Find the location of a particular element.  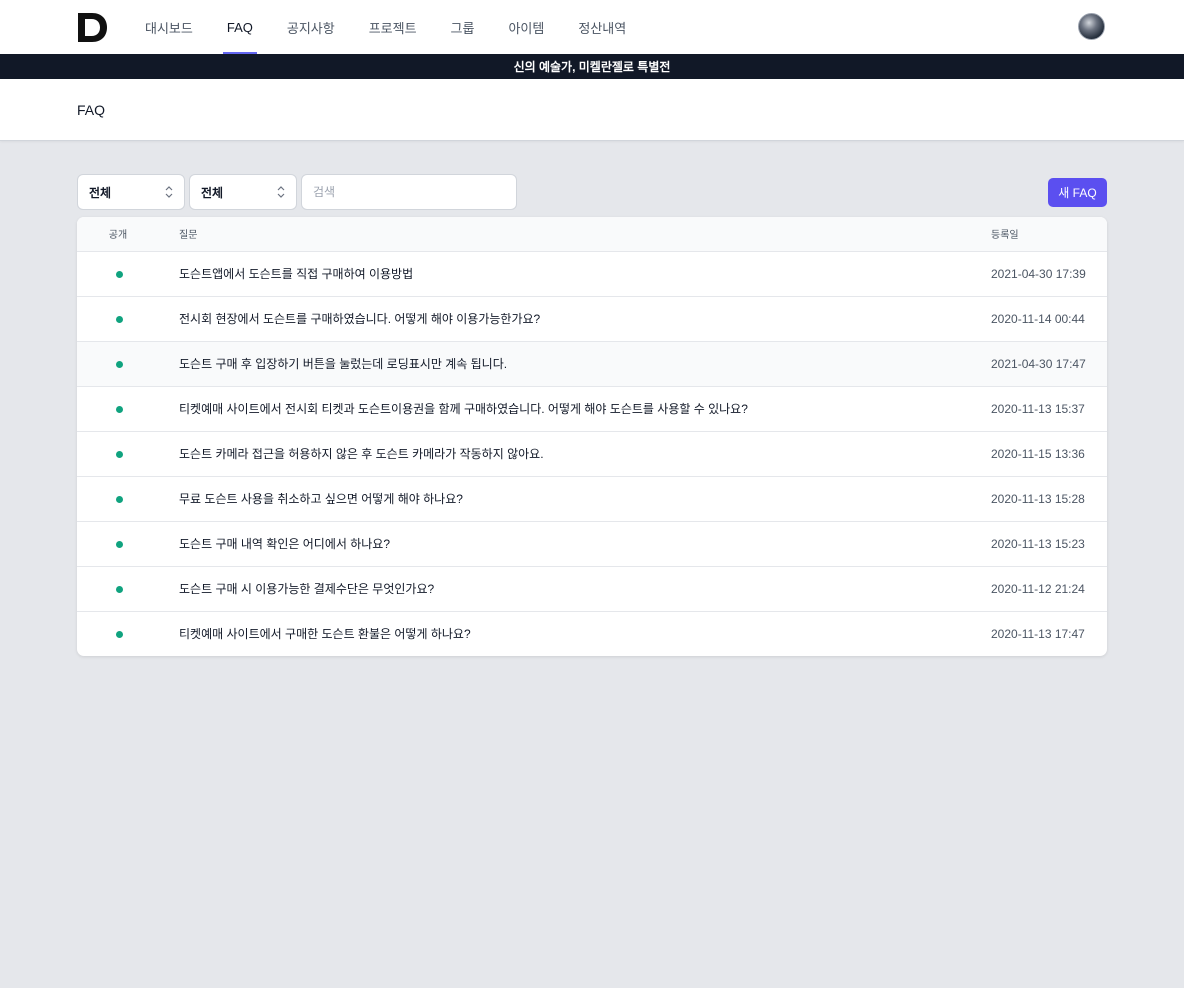

nav-menu: 대시보드 FAQ 공지사항 프로젝트 그룹 아이템 정산내역 is located at coordinates (402, 27).